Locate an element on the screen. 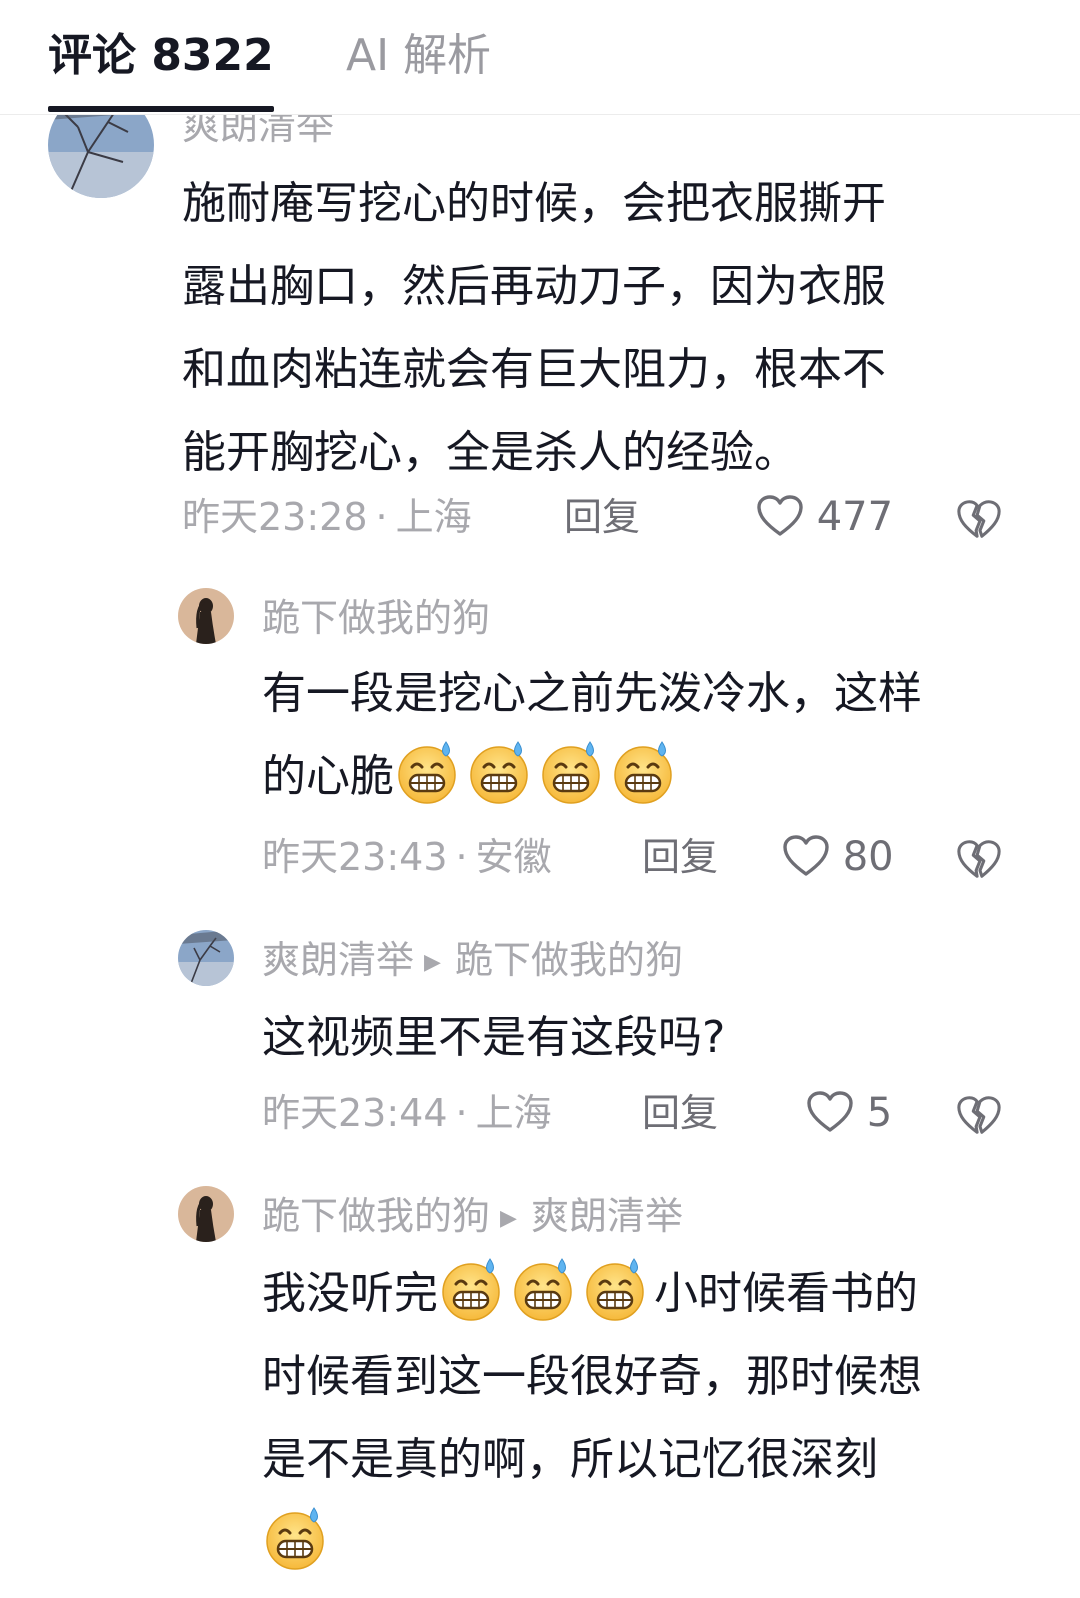 This screenshot has height=1598, width=1080. reply-text-line: 我没听完 小时候看书的 is located at coordinates (592, 1293).